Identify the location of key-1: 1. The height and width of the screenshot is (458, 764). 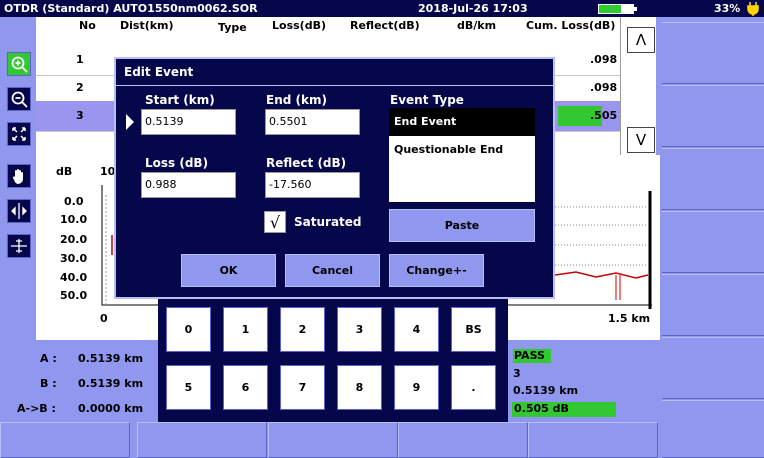
(245, 329).